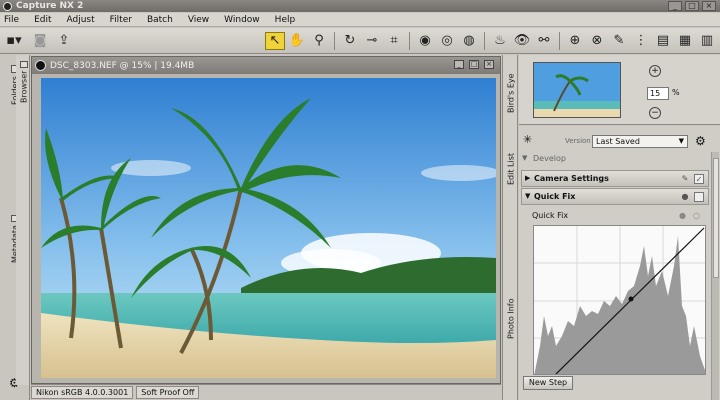 The height and width of the screenshot is (400, 720). What do you see at coordinates (511, 93) in the screenshot?
I see `birds-eye-tab-label: Bird's Eye` at bounding box center [511, 93].